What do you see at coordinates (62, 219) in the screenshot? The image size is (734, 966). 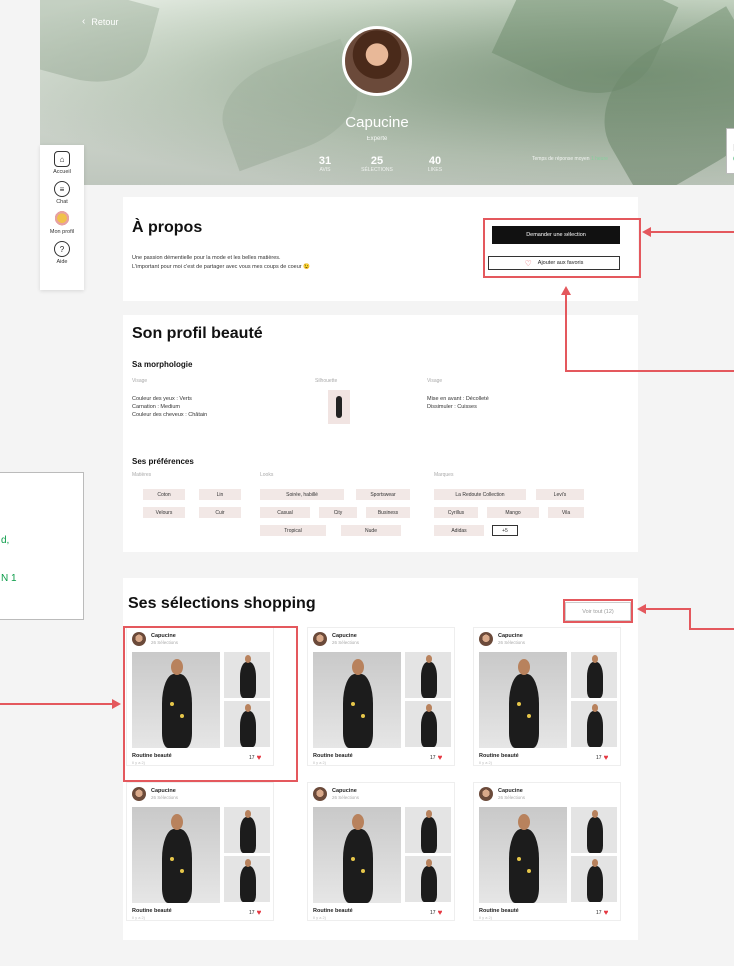 I see `profile-icon` at bounding box center [62, 219].